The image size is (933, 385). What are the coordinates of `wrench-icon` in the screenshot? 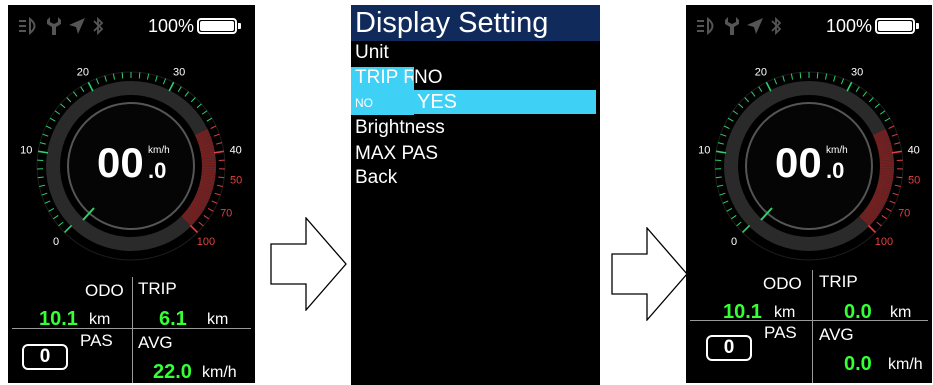 It's located at (732, 26).